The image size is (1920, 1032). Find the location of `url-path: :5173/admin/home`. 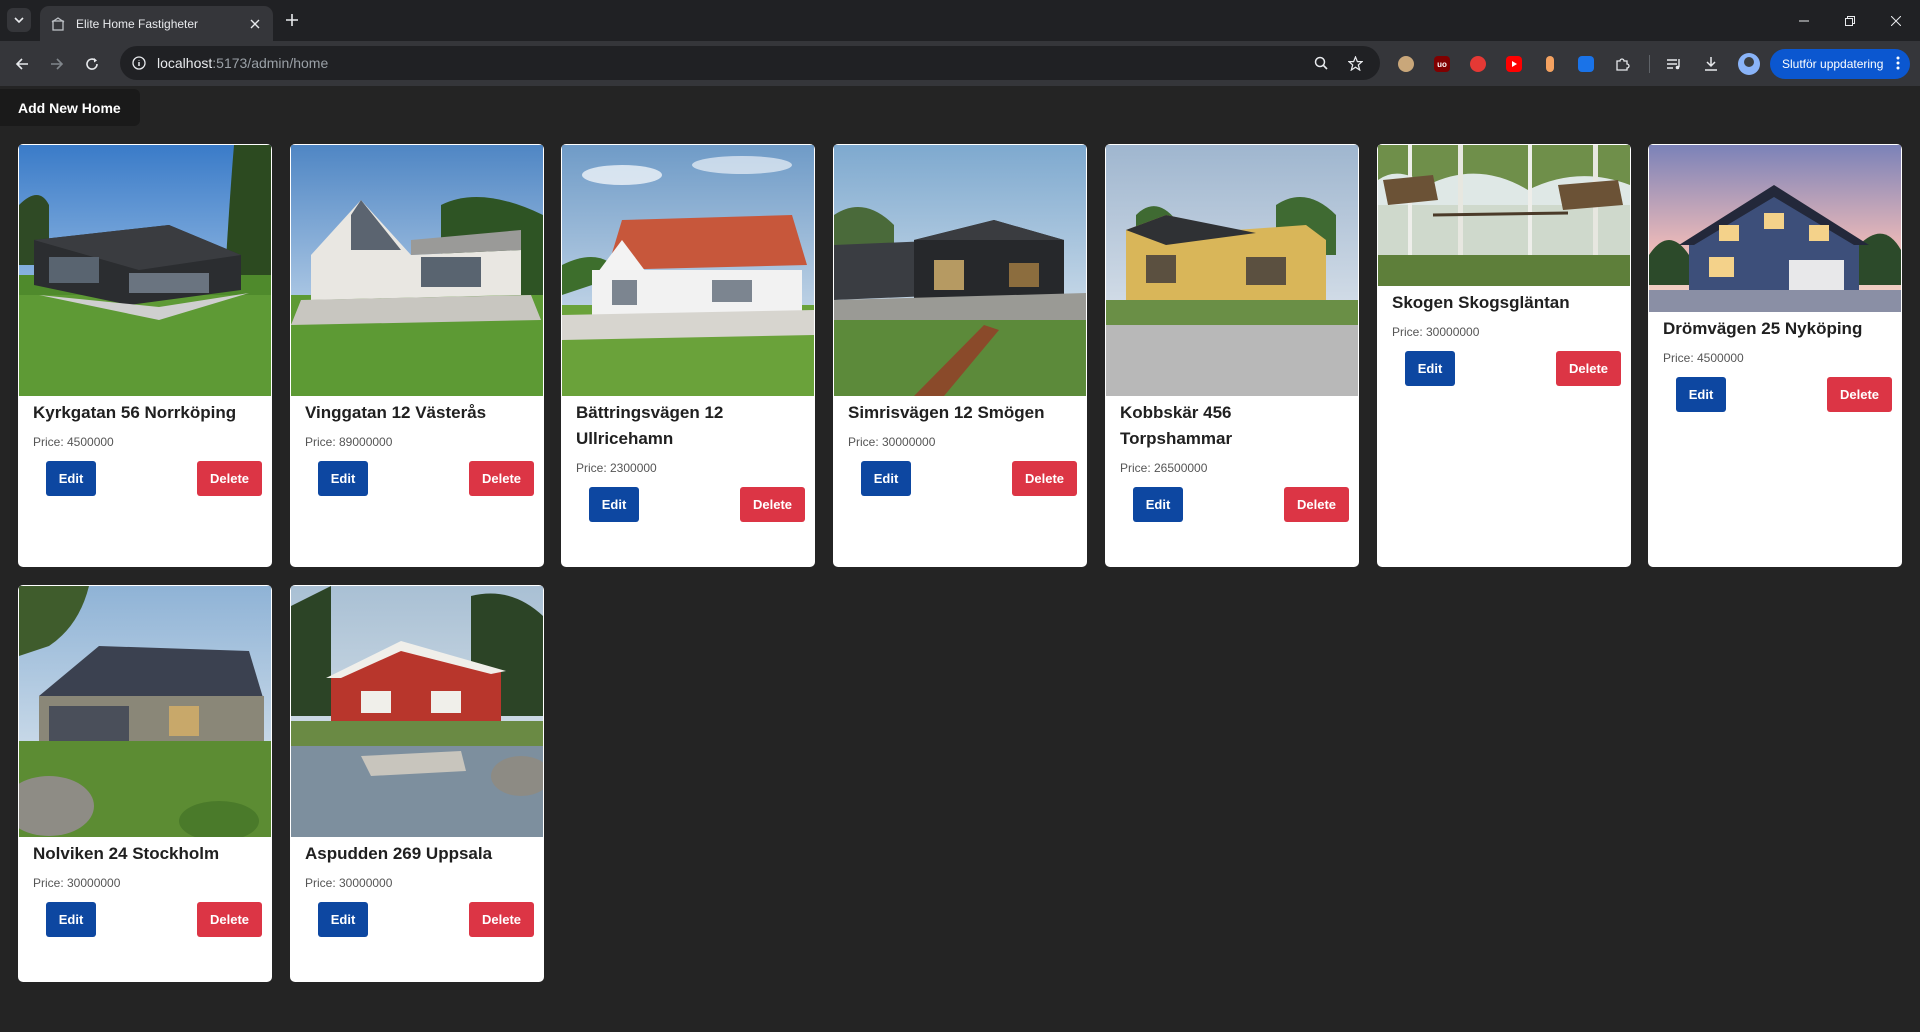

url-path: :5173/admin/home is located at coordinates (270, 63).